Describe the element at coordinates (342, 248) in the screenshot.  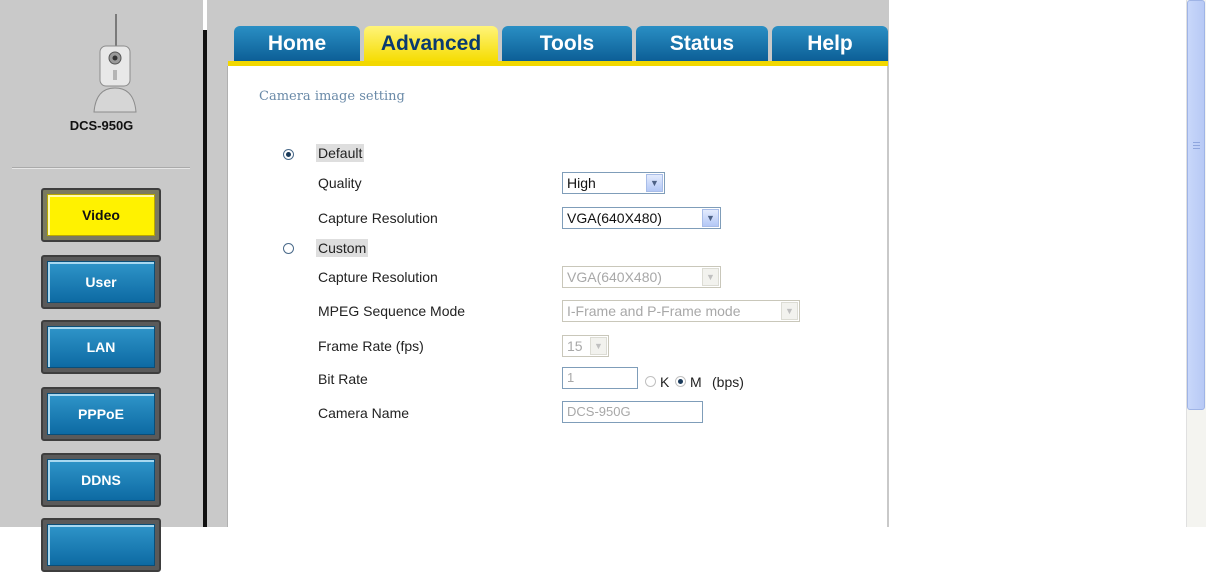
I see `custom-label: Custom` at that location.